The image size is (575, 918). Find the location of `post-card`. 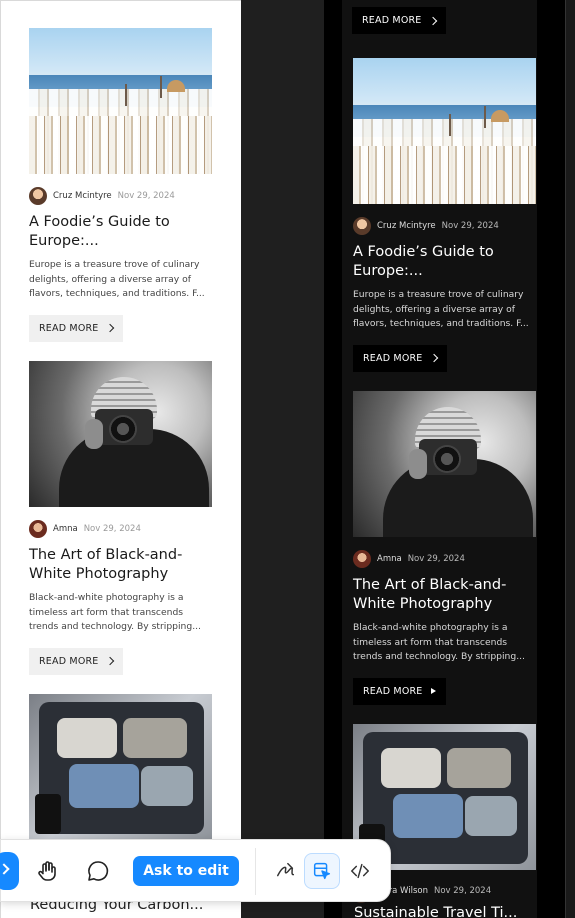

post-card is located at coordinates (120, 767).